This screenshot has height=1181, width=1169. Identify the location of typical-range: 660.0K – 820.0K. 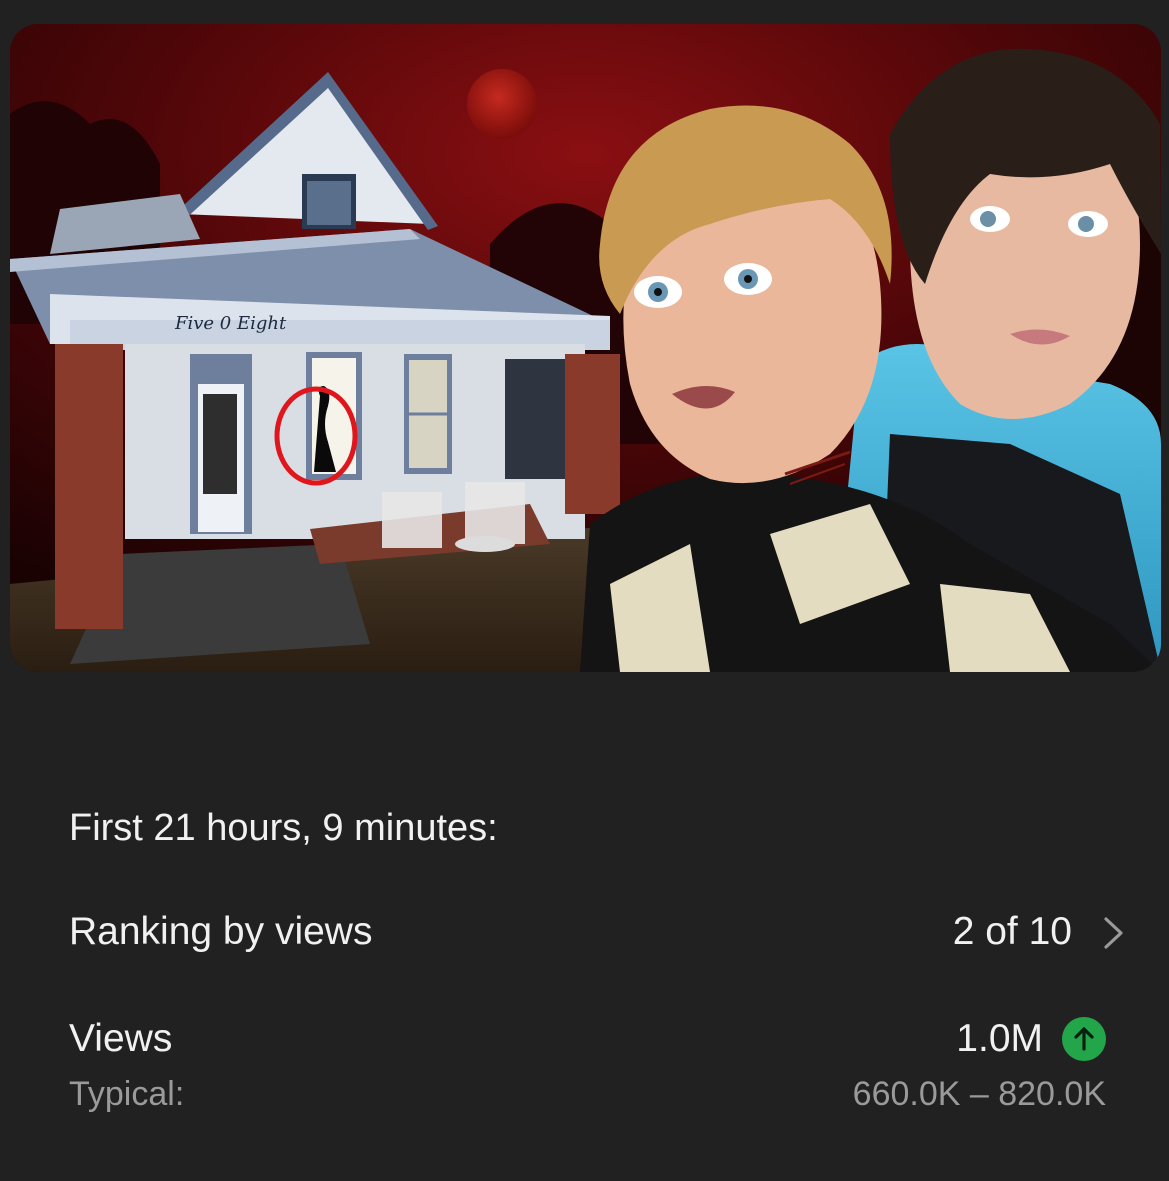
(979, 1094).